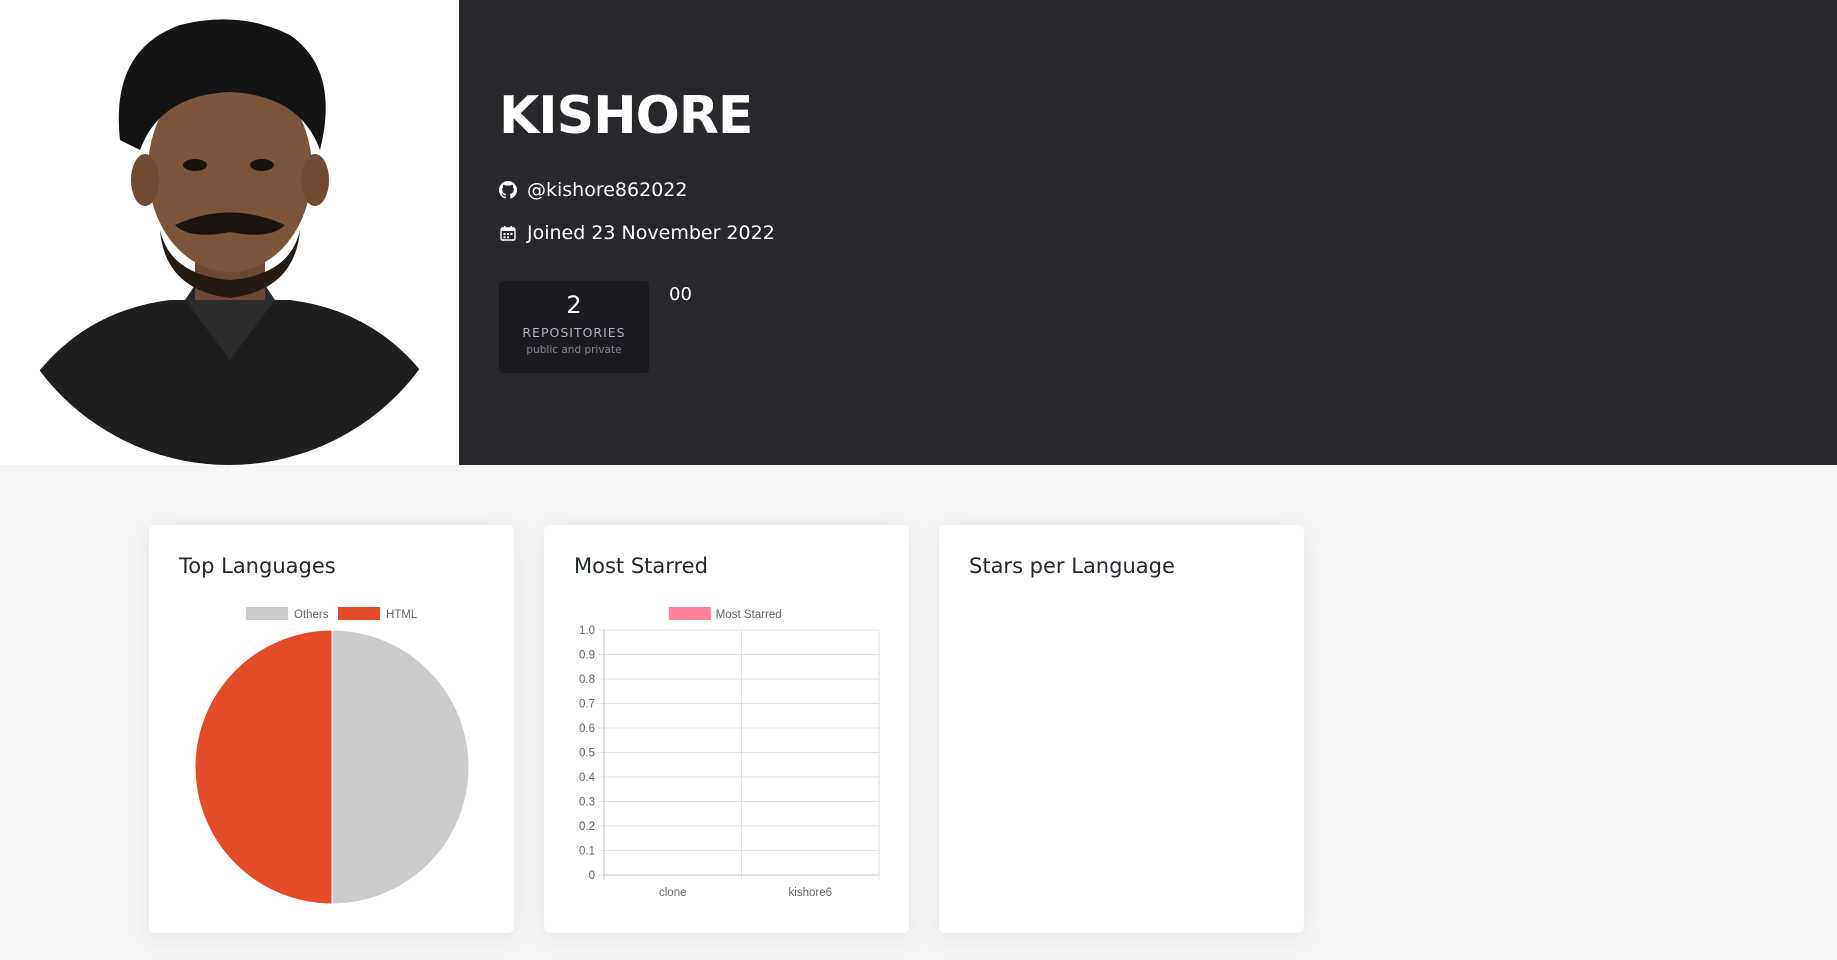 This screenshot has height=960, width=1837. Describe the element at coordinates (592, 876) in the screenshot. I see `y-tick-label: 0` at that location.